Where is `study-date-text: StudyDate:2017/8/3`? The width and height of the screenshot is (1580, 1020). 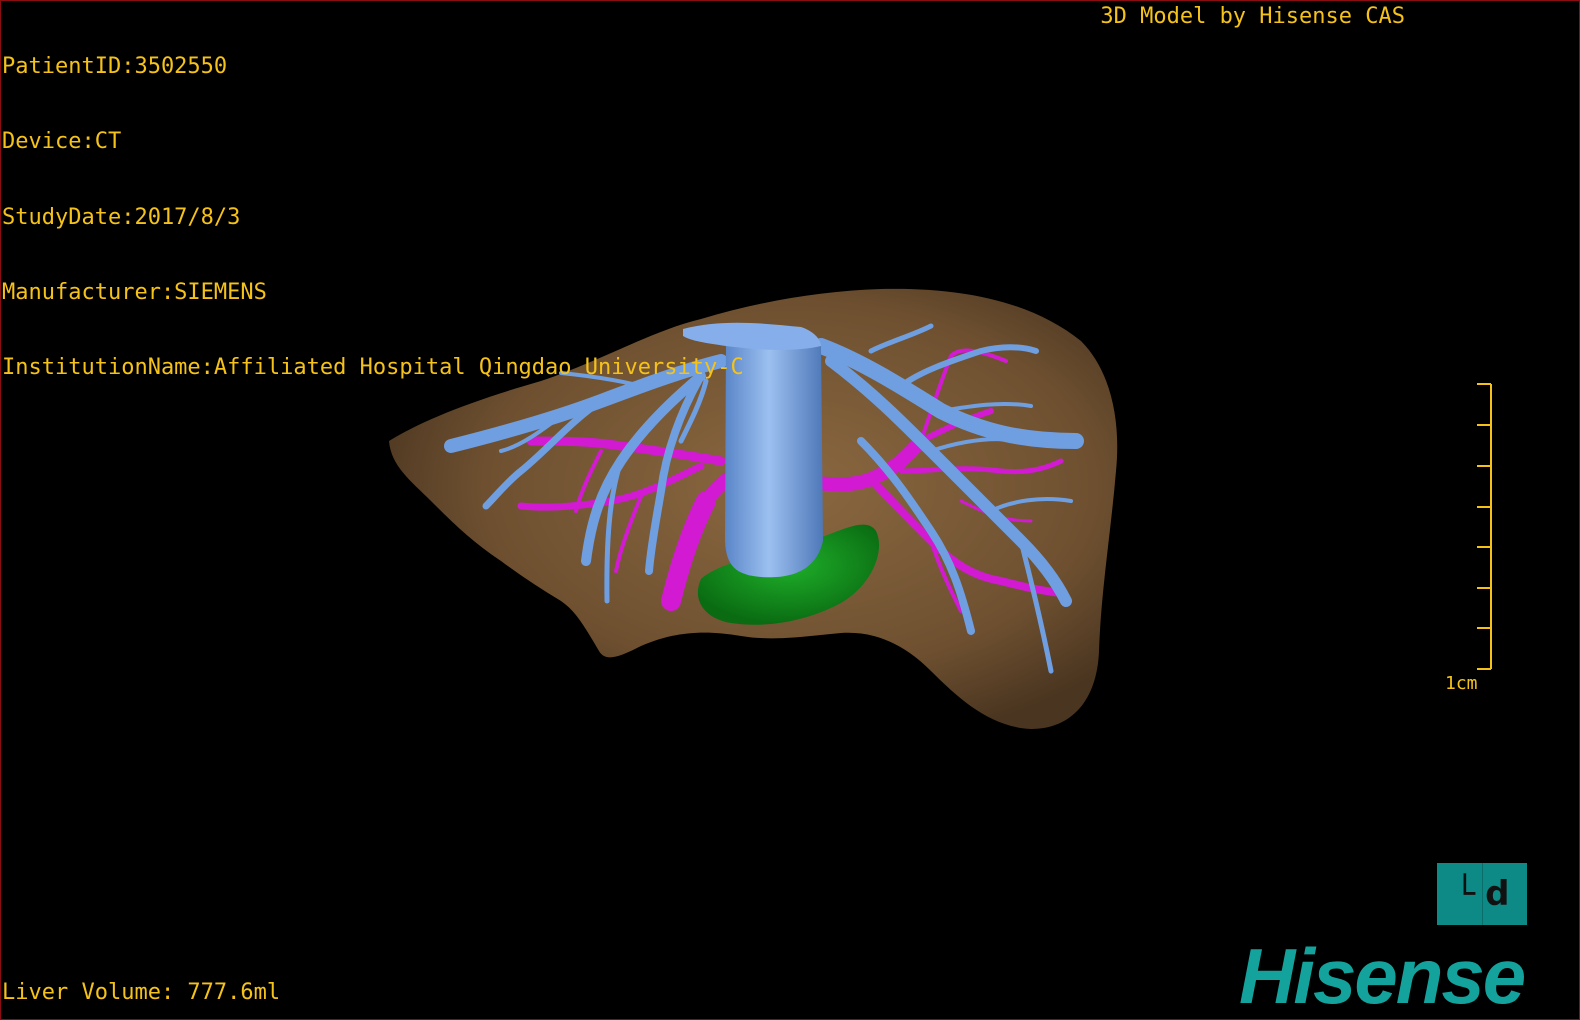 study-date-text: StudyDate:2017/8/3 is located at coordinates (121, 217).